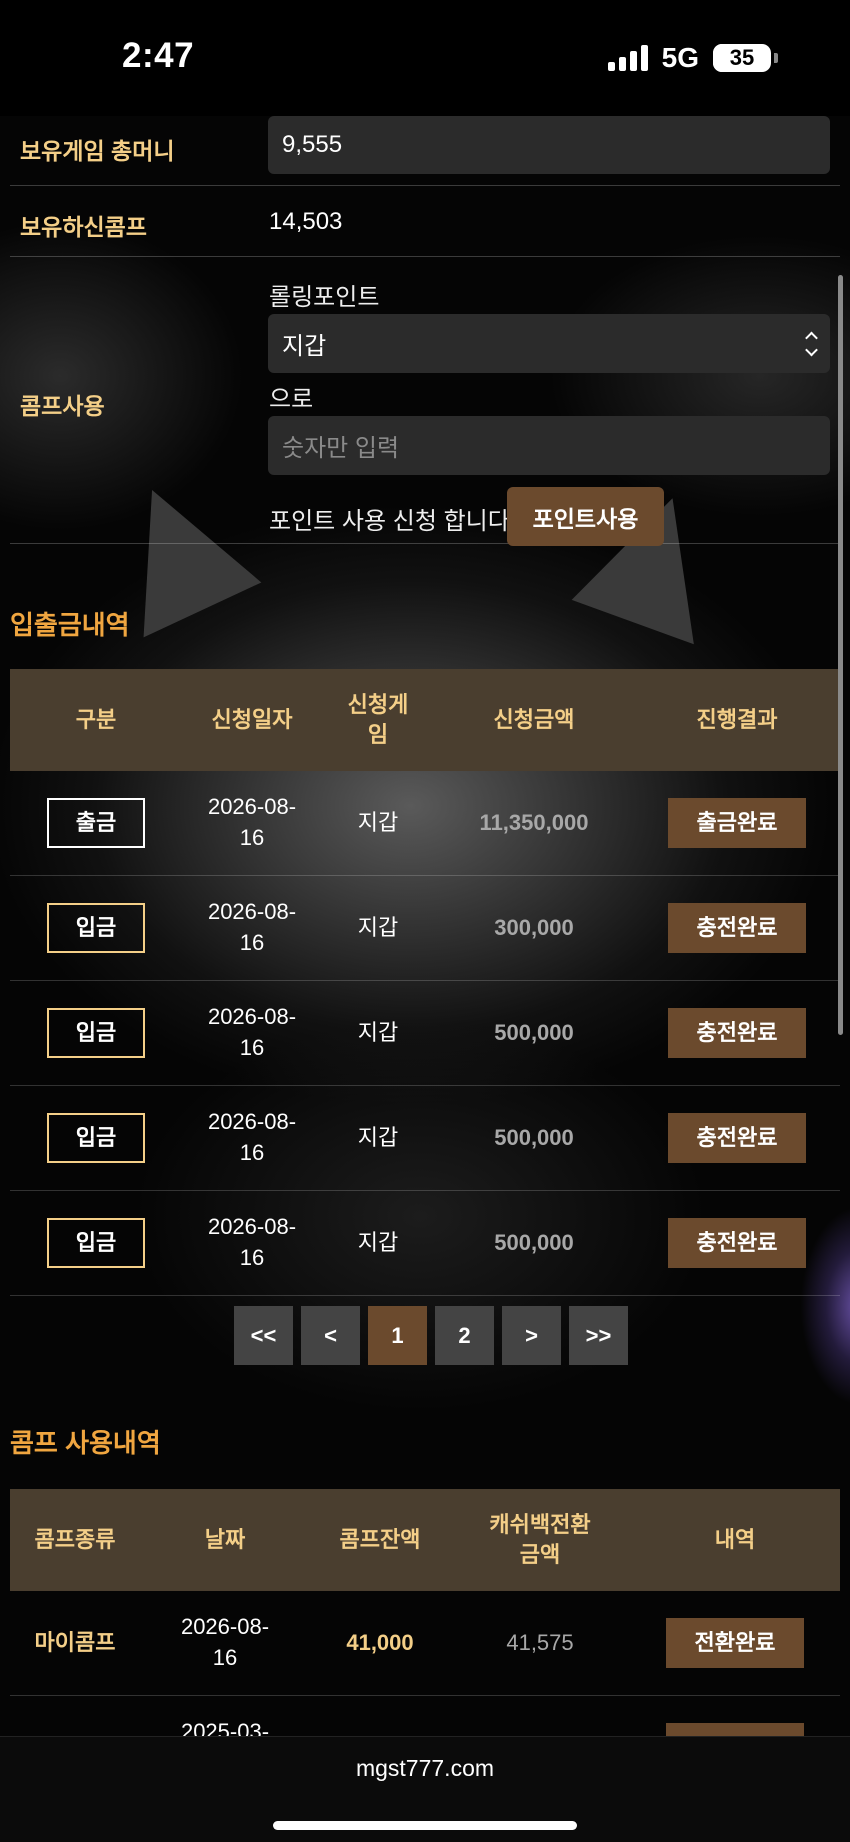  Describe the element at coordinates (393, 521) in the screenshot. I see `apply-text: 포인트 사용 신청 합니다.` at that location.